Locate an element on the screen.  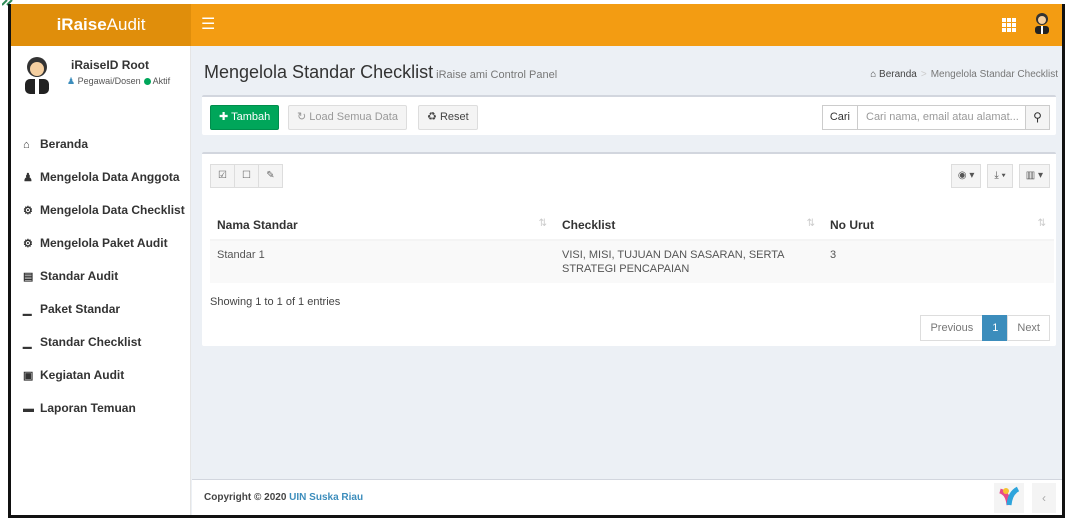
page-subtitle: iRaise ami Control Panel is located at coordinates (497, 75).